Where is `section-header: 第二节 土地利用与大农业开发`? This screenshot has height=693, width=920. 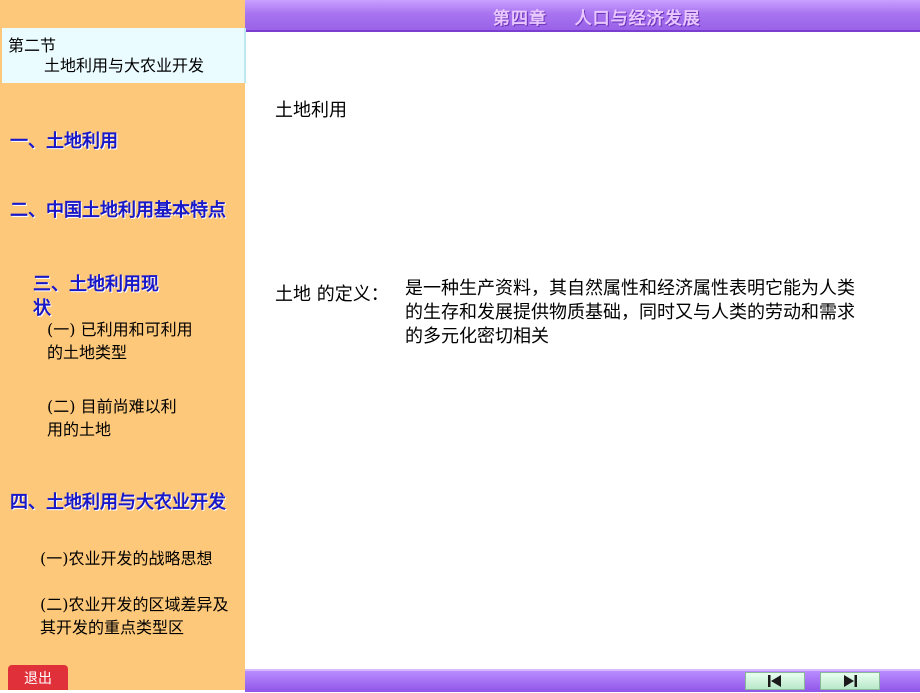 section-header: 第二节 土地利用与大农业开发 is located at coordinates (124, 55).